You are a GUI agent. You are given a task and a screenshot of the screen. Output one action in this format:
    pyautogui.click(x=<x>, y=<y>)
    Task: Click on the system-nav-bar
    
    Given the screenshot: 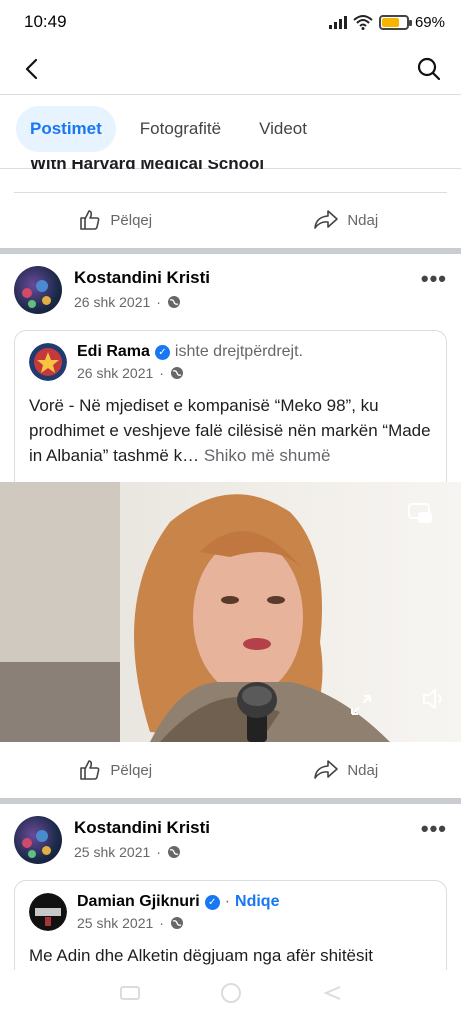 What is the action you would take?
    pyautogui.click(x=230, y=993)
    